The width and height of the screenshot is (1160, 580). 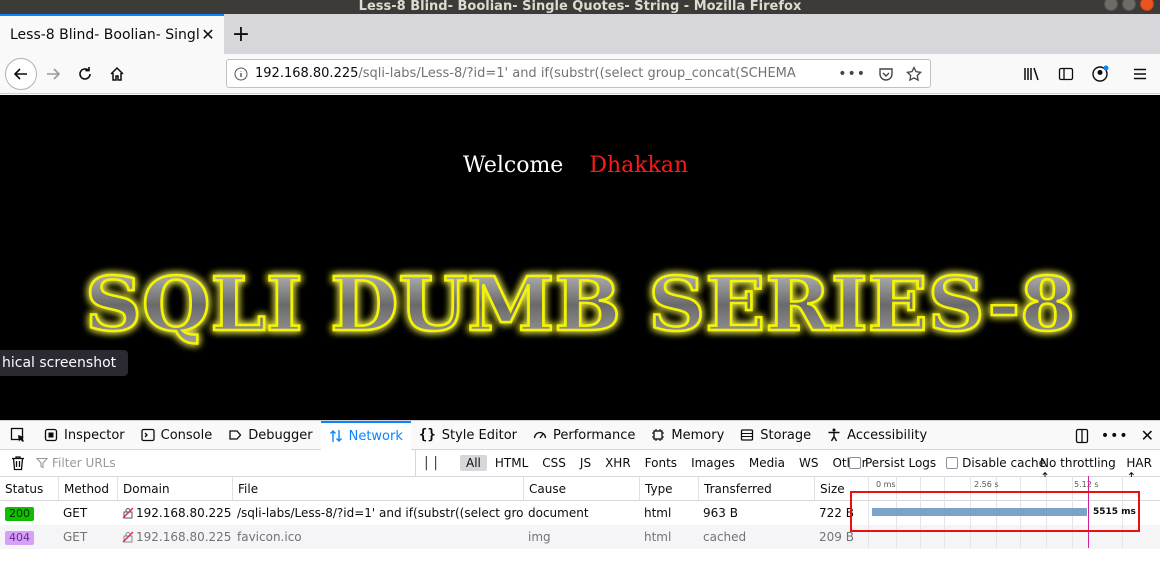 I want to click on filter-media-button: Media, so click(x=767, y=463).